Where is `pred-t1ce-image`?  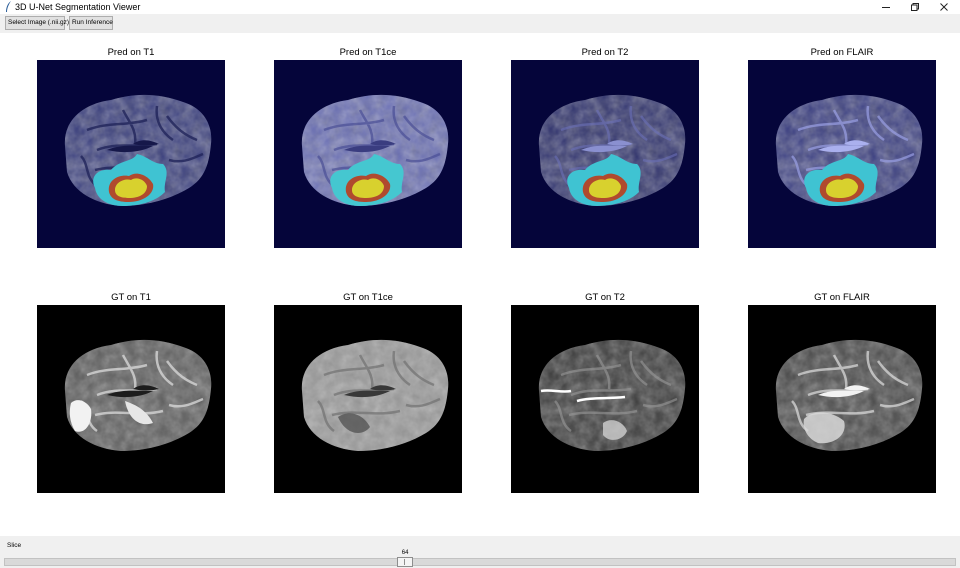
pred-t1ce-image is located at coordinates (368, 154).